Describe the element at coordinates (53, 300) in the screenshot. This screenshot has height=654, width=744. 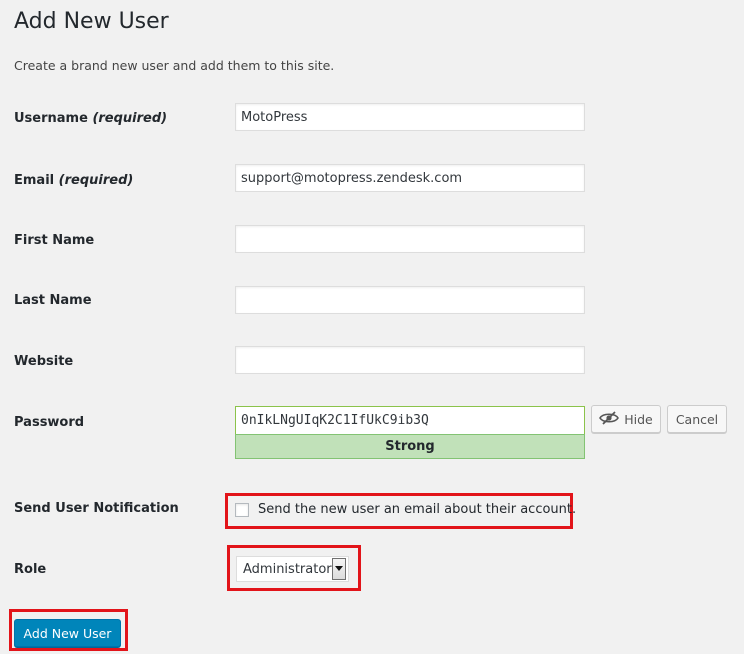
I see `last-name-label: Last Name` at that location.